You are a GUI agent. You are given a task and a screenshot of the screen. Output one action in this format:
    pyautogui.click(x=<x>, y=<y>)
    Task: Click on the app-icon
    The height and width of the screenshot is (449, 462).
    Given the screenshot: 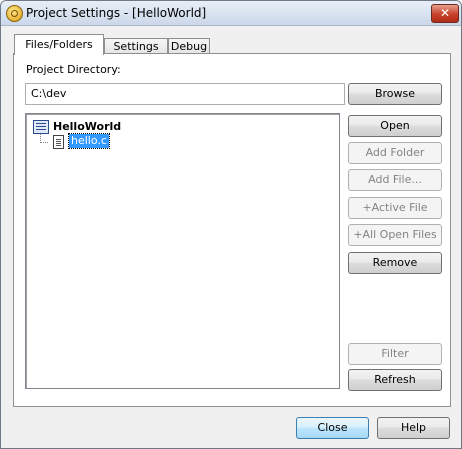 What is the action you would take?
    pyautogui.click(x=14, y=13)
    